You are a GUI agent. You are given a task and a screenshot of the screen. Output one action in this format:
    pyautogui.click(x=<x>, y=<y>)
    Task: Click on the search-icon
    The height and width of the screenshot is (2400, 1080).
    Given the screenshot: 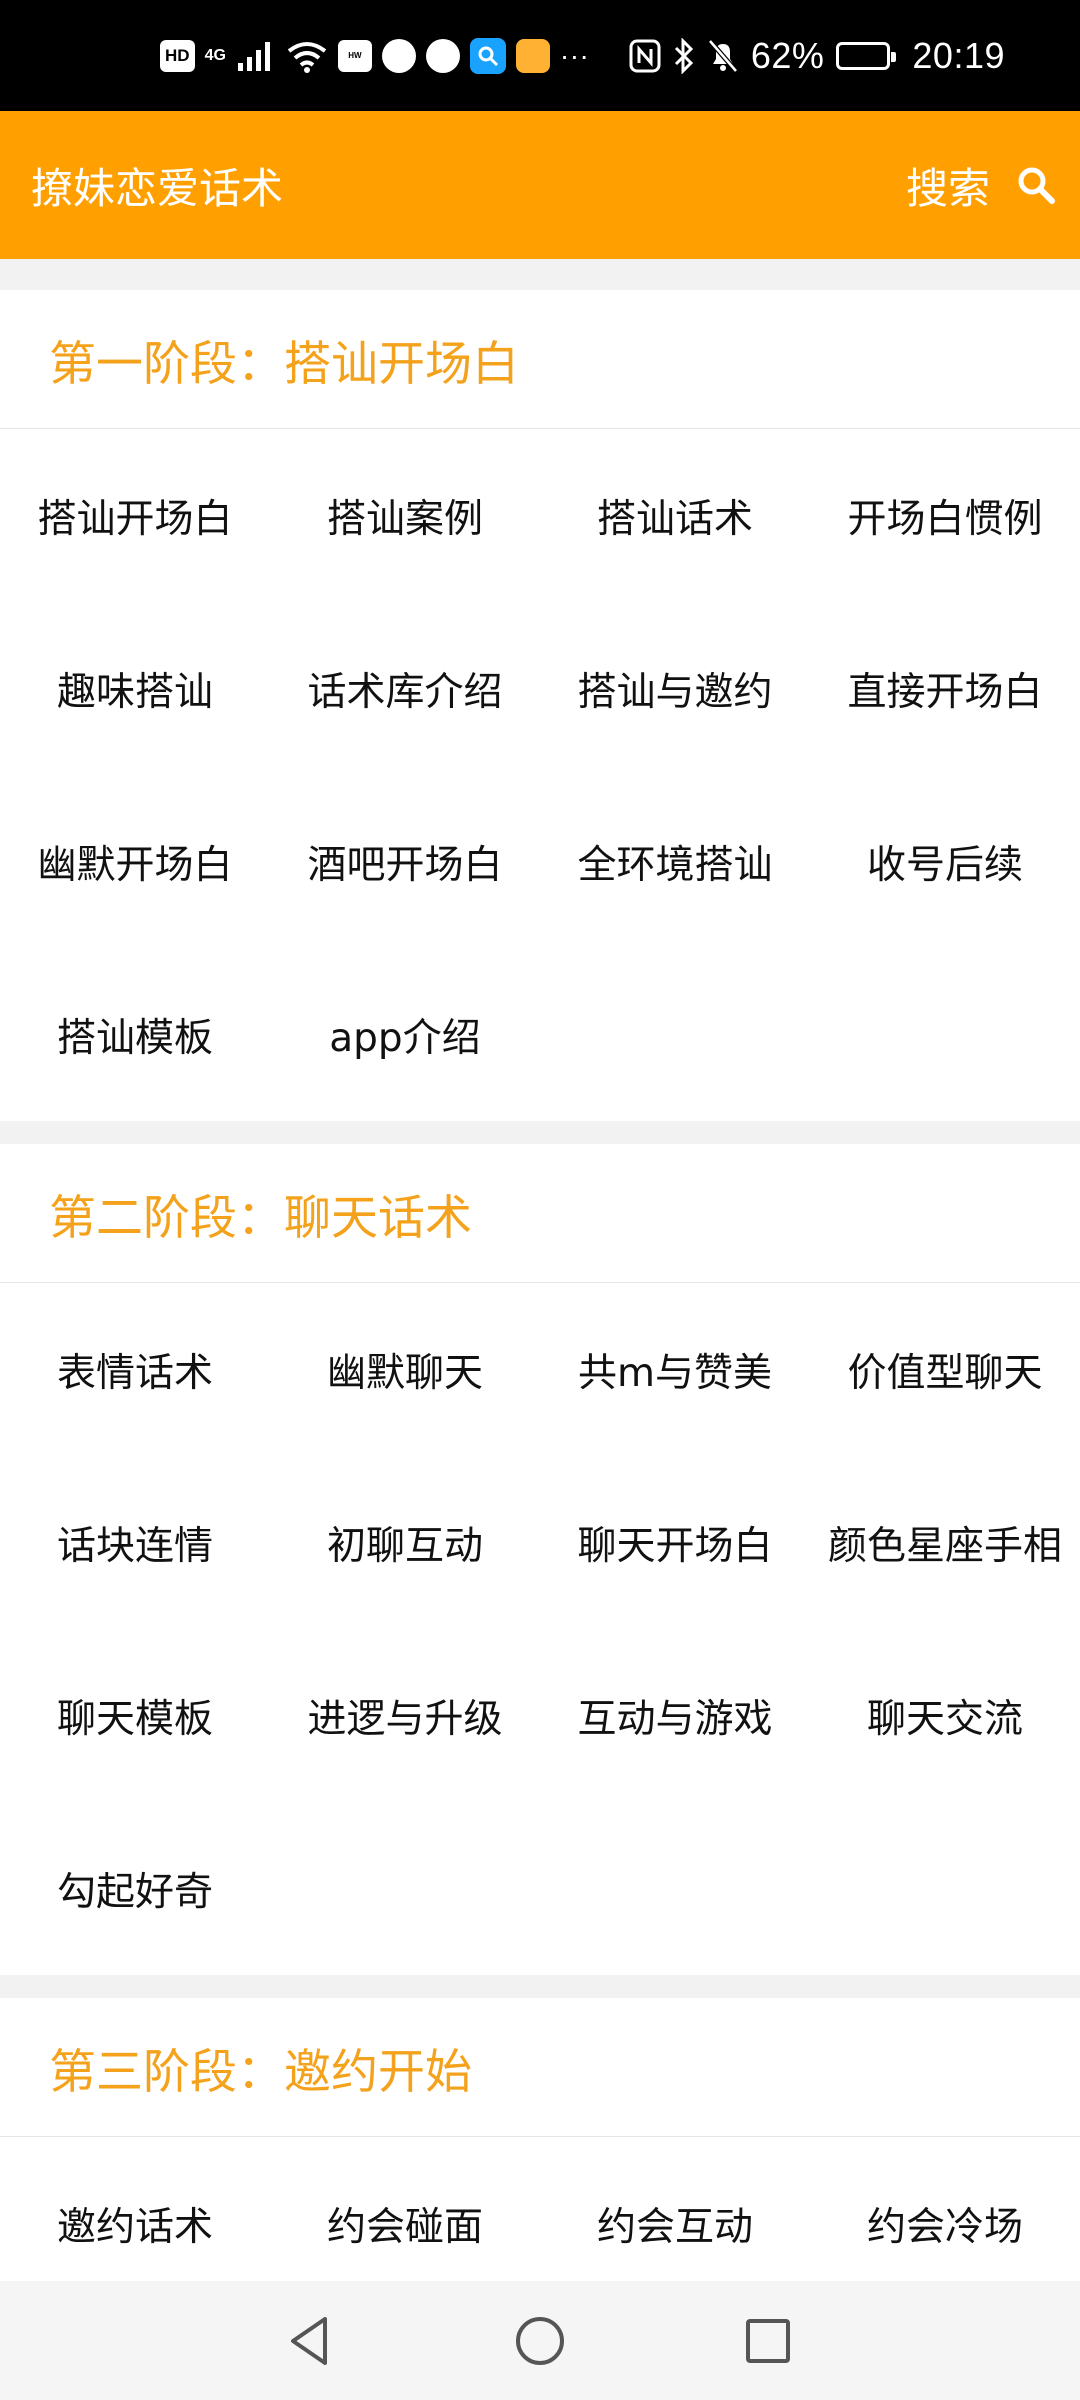 What is the action you would take?
    pyautogui.click(x=1036, y=185)
    